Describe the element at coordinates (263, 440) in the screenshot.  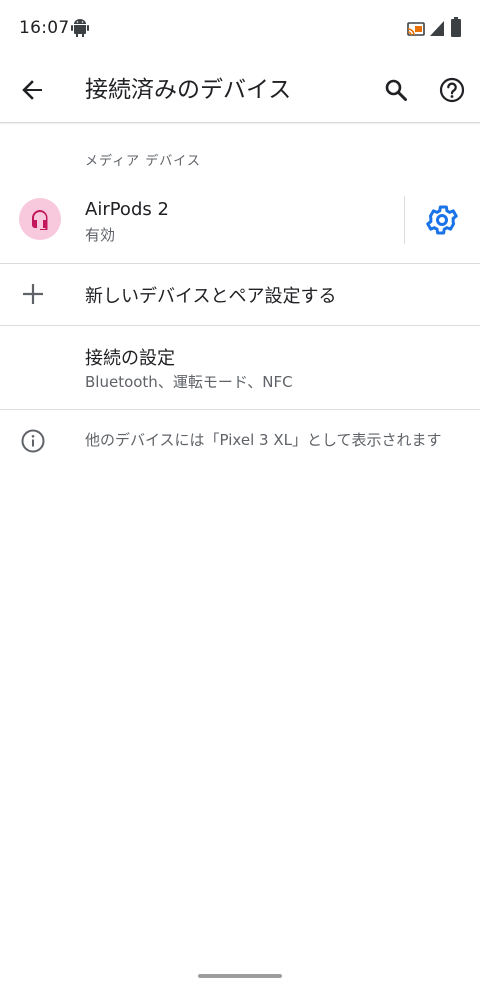
I see `info-text: 他のデバイスには「Pixel 3 XL」として表示されます` at that location.